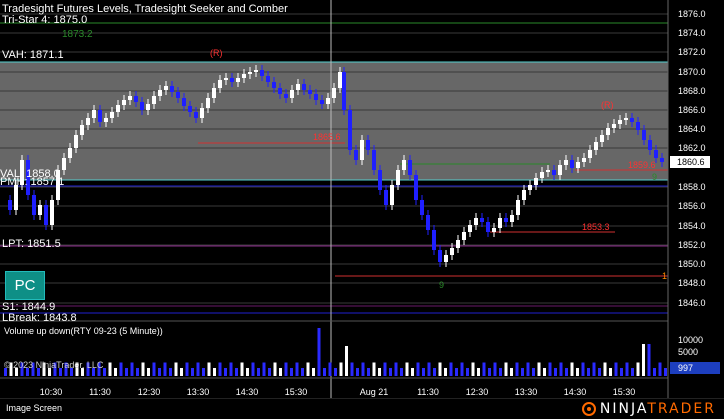 The image size is (724, 419). Describe the element at coordinates (690, 162) in the screenshot. I see `current-price-marker: 1860.6` at that location.